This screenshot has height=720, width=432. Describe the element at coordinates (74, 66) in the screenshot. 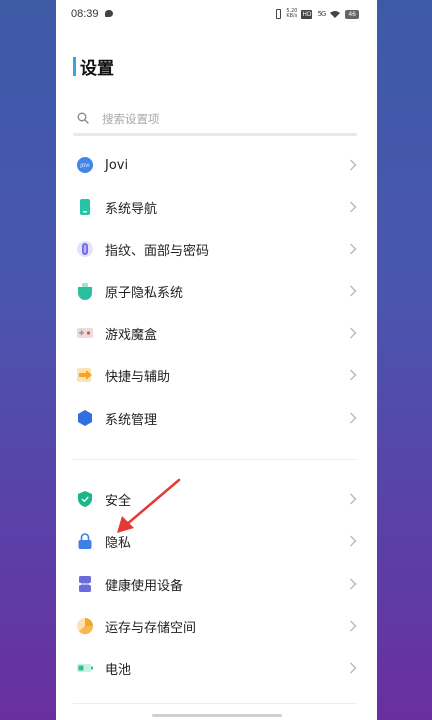

I see `title-accent-bar` at that location.